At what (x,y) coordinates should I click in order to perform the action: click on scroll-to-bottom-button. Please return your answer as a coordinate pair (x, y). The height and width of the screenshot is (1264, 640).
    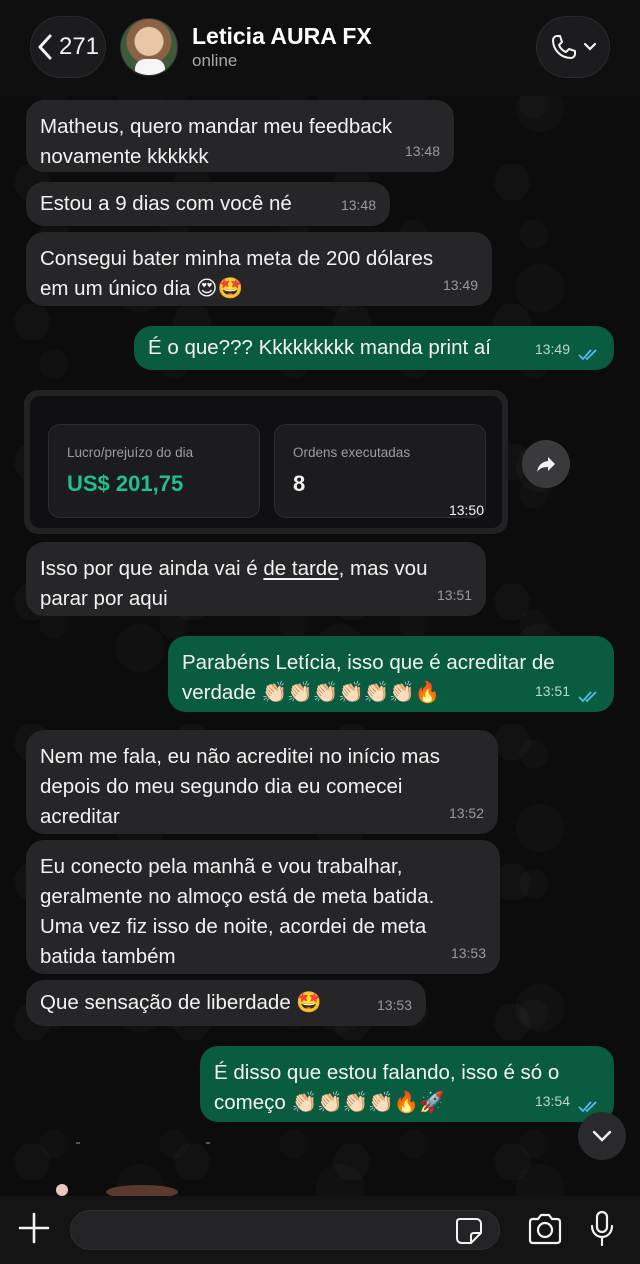
    Looking at the image, I should click on (602, 1136).